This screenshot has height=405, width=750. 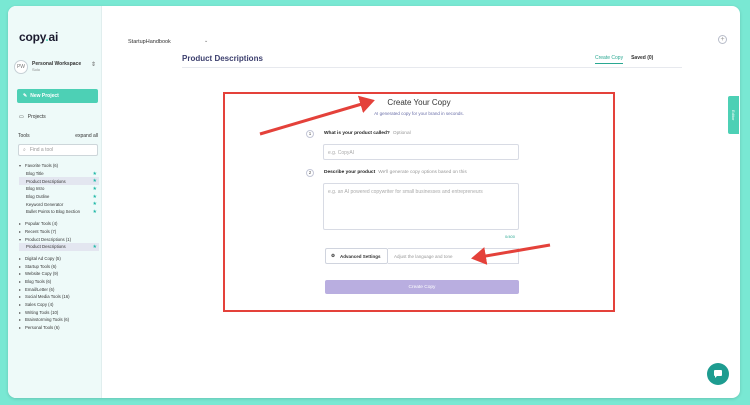 I want to click on tool-category: ▸ Email/Letter (6), so click(x=59, y=289).